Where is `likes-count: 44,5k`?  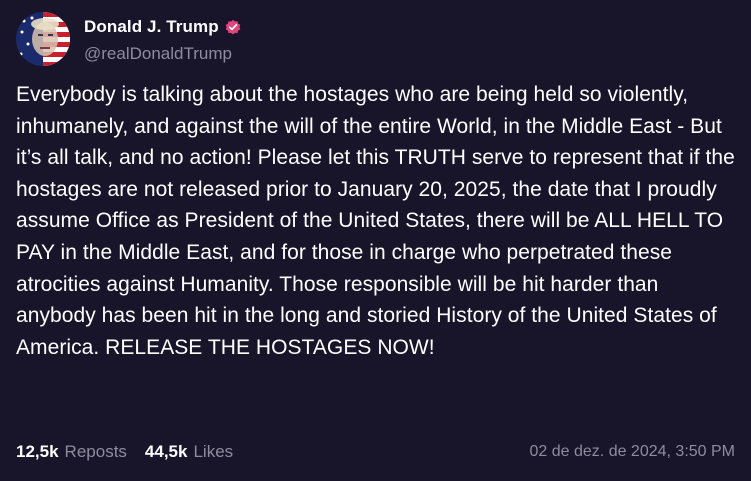
likes-count: 44,5k is located at coordinates (166, 451).